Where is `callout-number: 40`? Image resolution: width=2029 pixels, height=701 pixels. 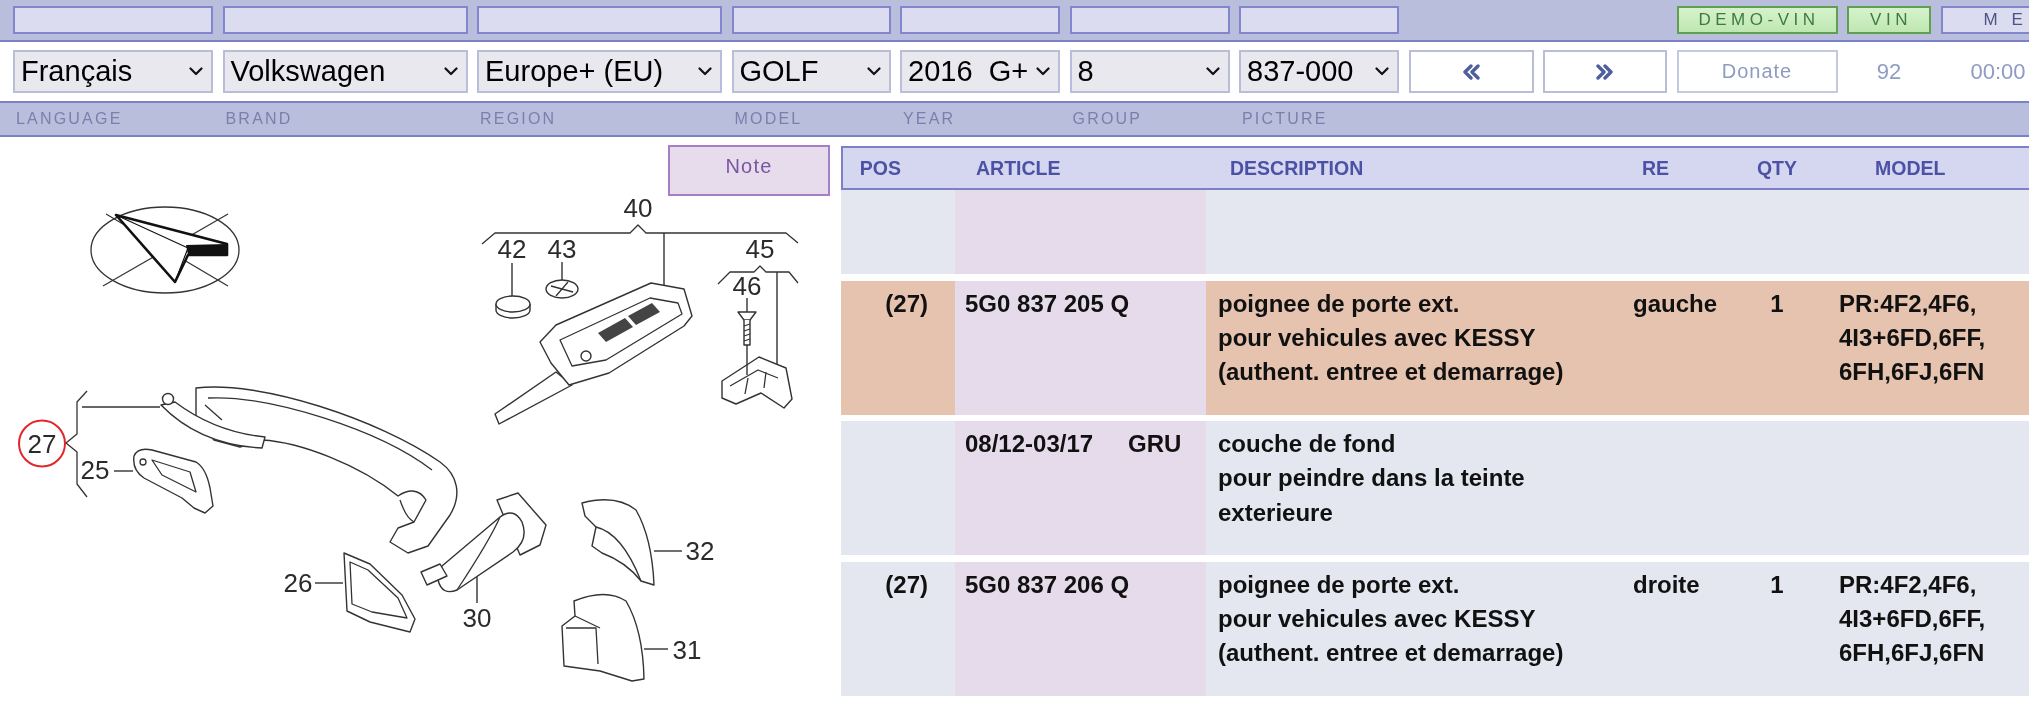
callout-number: 40 is located at coordinates (638, 209).